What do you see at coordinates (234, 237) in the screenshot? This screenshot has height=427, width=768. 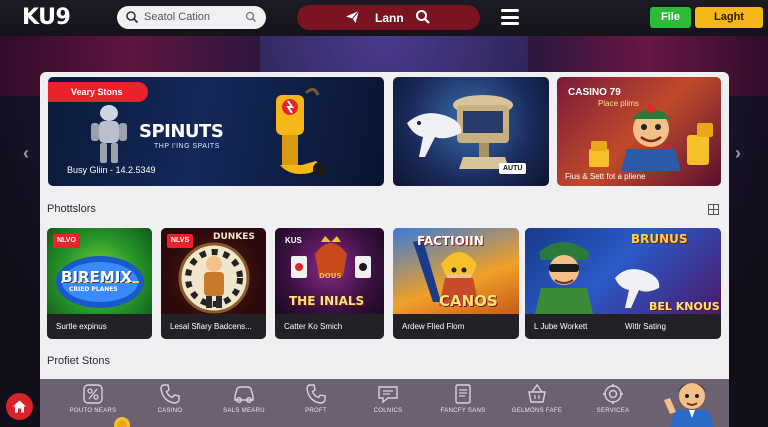 I see `game-art-title: DUNKES` at bounding box center [234, 237].